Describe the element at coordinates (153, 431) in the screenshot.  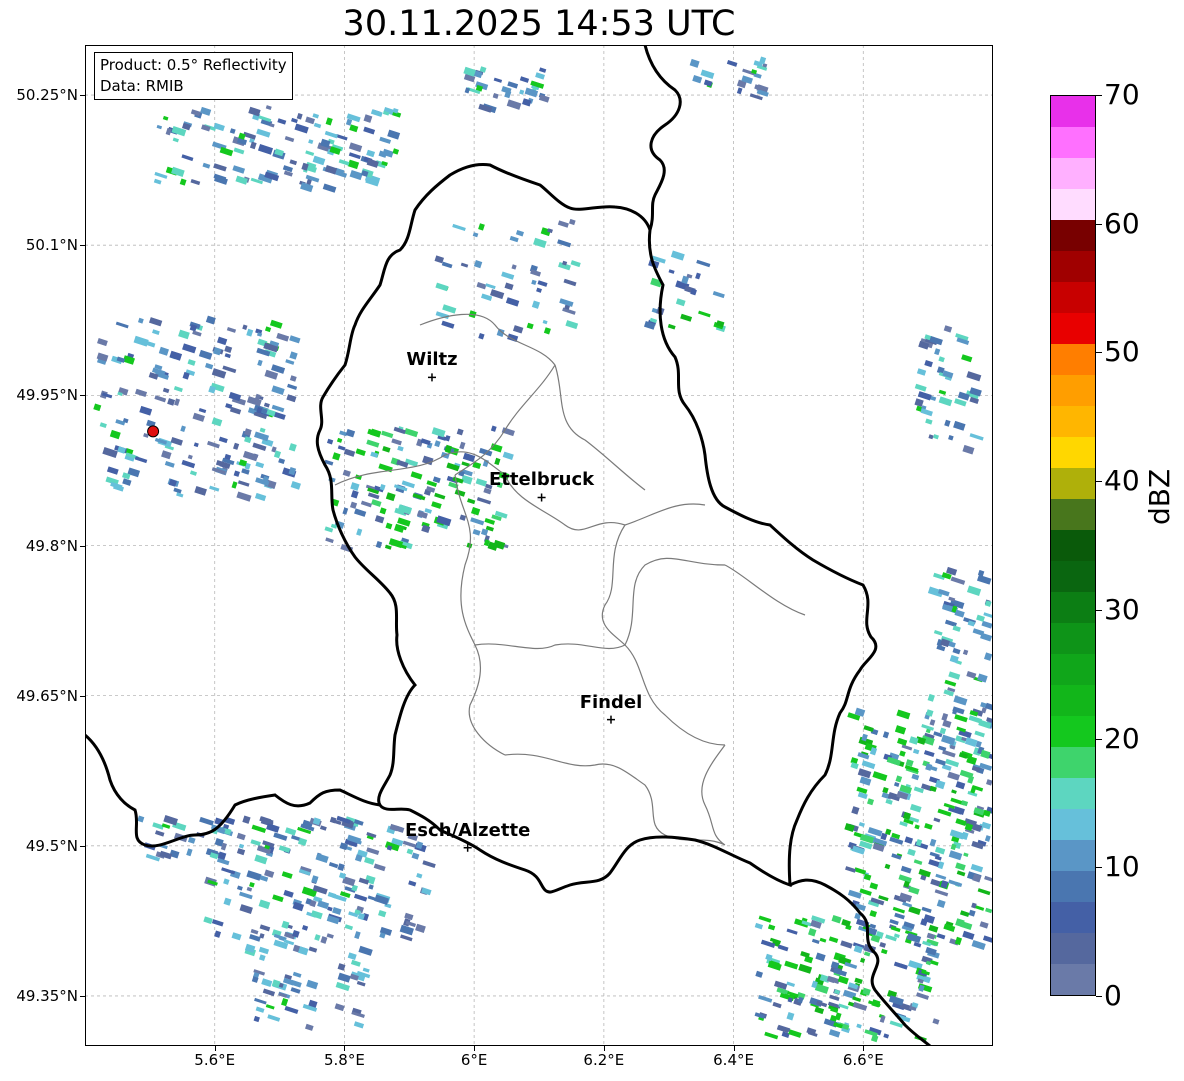
I see `radar-site-marker` at that location.